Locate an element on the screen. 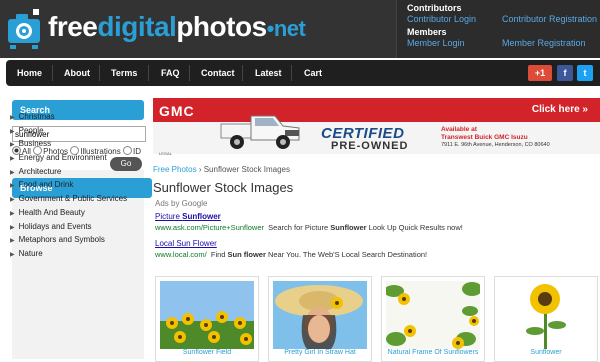 The height and width of the screenshot is (362, 600). logo-digital: digital is located at coordinates (137, 26).